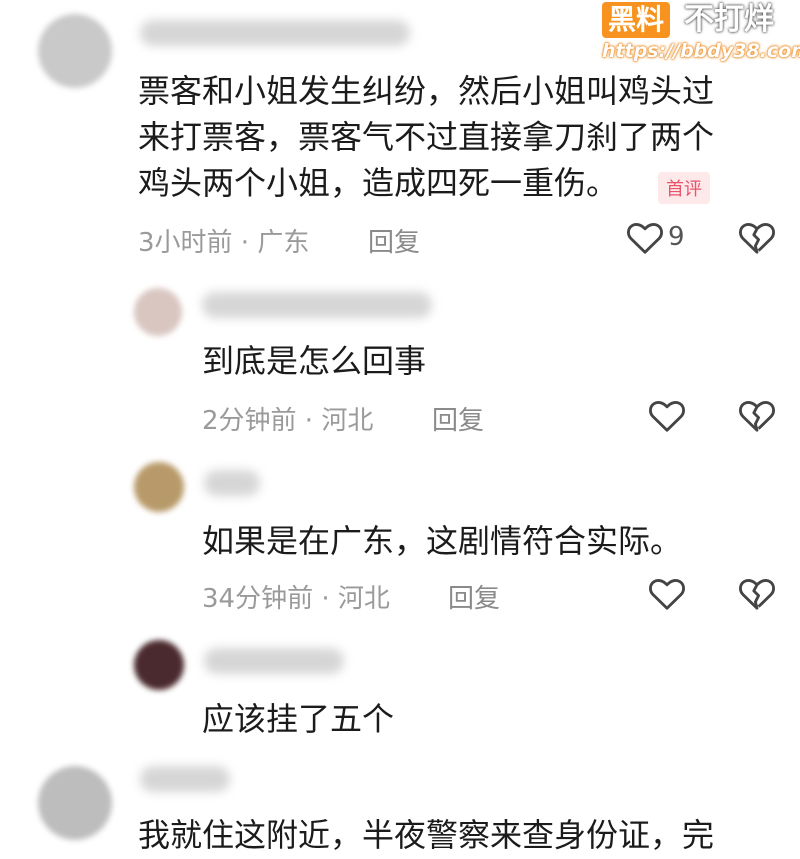  Describe the element at coordinates (288, 421) in the screenshot. I see `comment-meta: 2分钟前 · 河北` at that location.